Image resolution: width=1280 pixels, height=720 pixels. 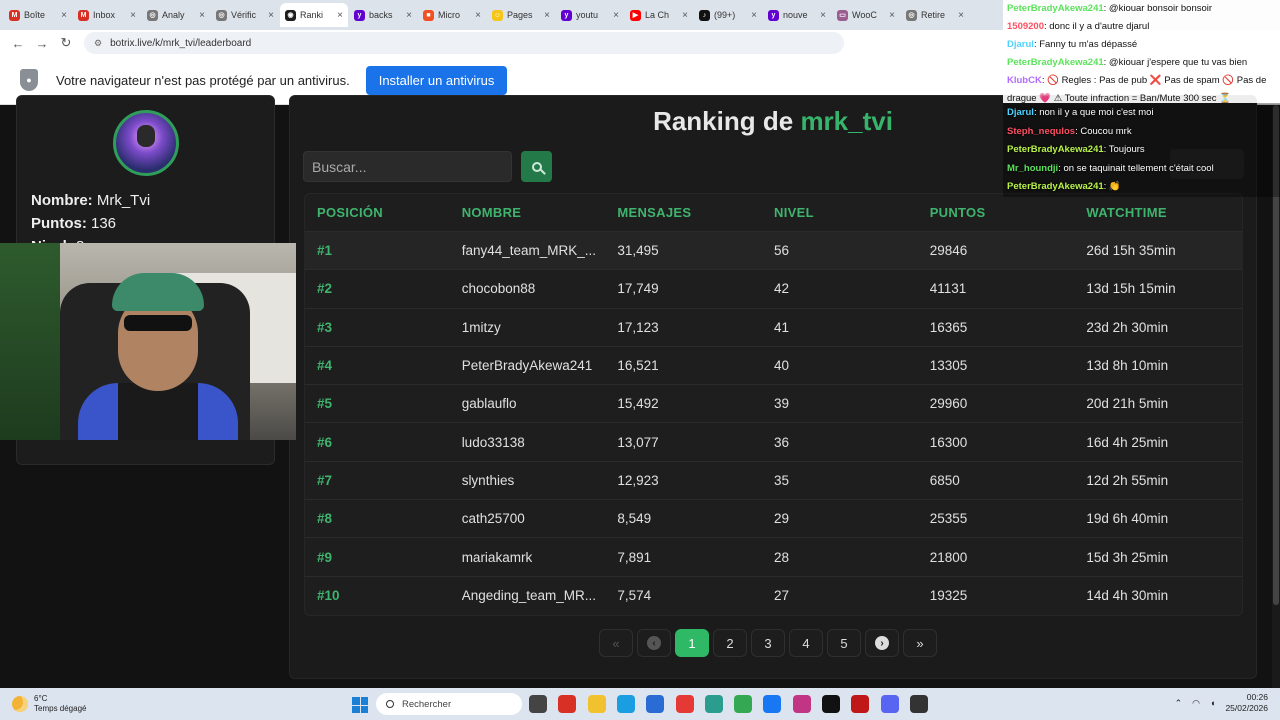 What do you see at coordinates (768, 643) in the screenshot?
I see `page-3-button: 3` at bounding box center [768, 643].